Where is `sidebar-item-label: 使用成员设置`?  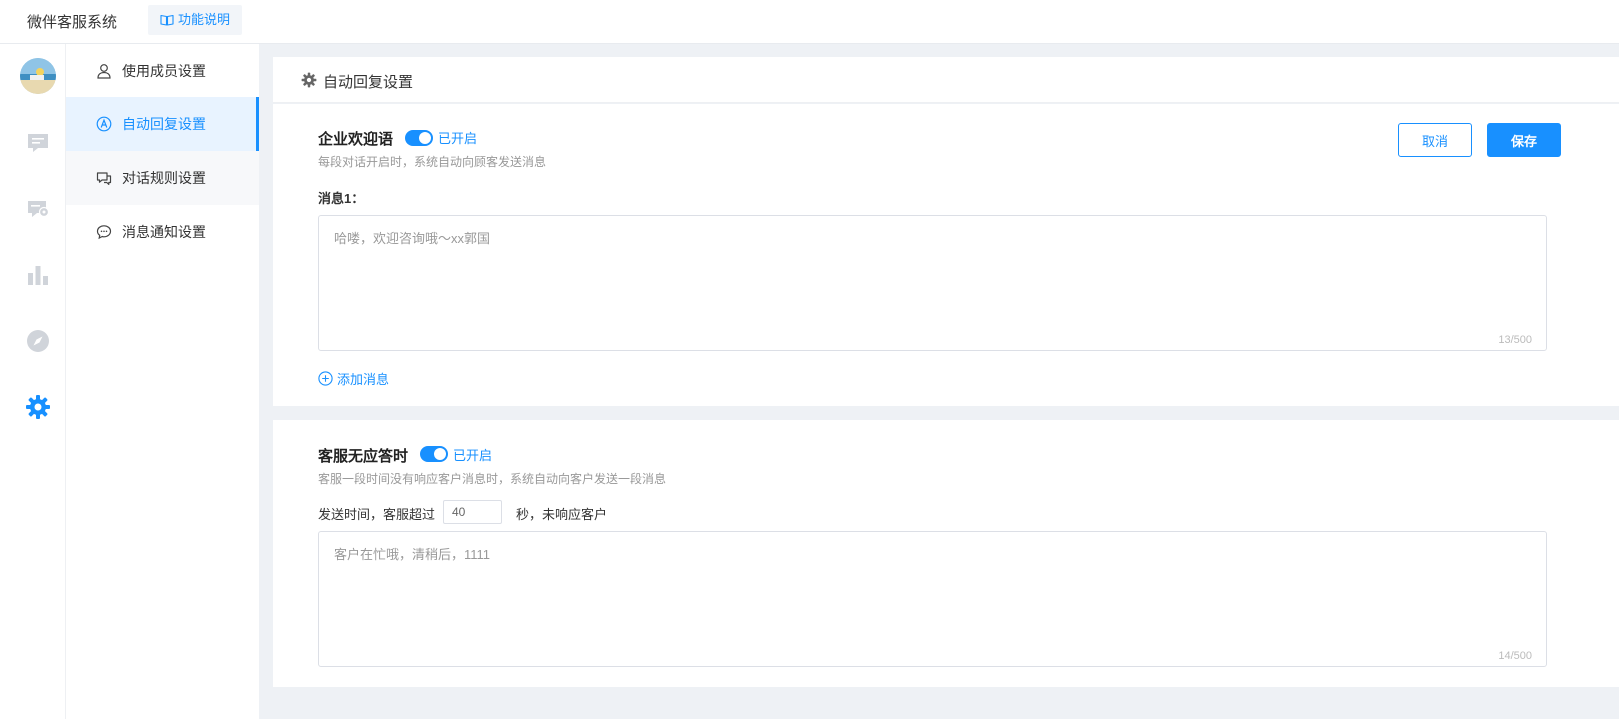 sidebar-item-label: 使用成员设置 is located at coordinates (164, 71).